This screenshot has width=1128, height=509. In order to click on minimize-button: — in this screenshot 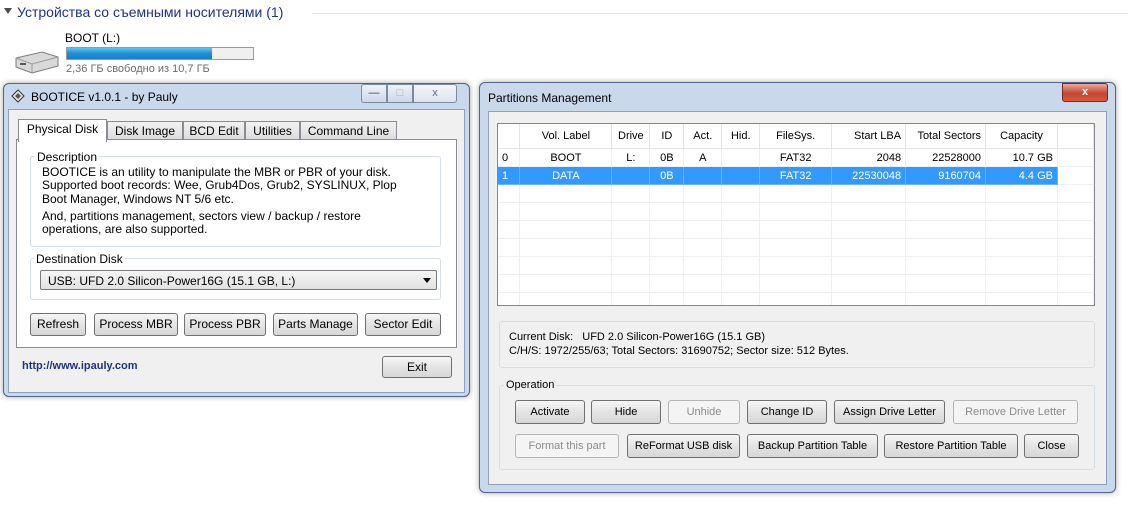, I will do `click(374, 93)`.